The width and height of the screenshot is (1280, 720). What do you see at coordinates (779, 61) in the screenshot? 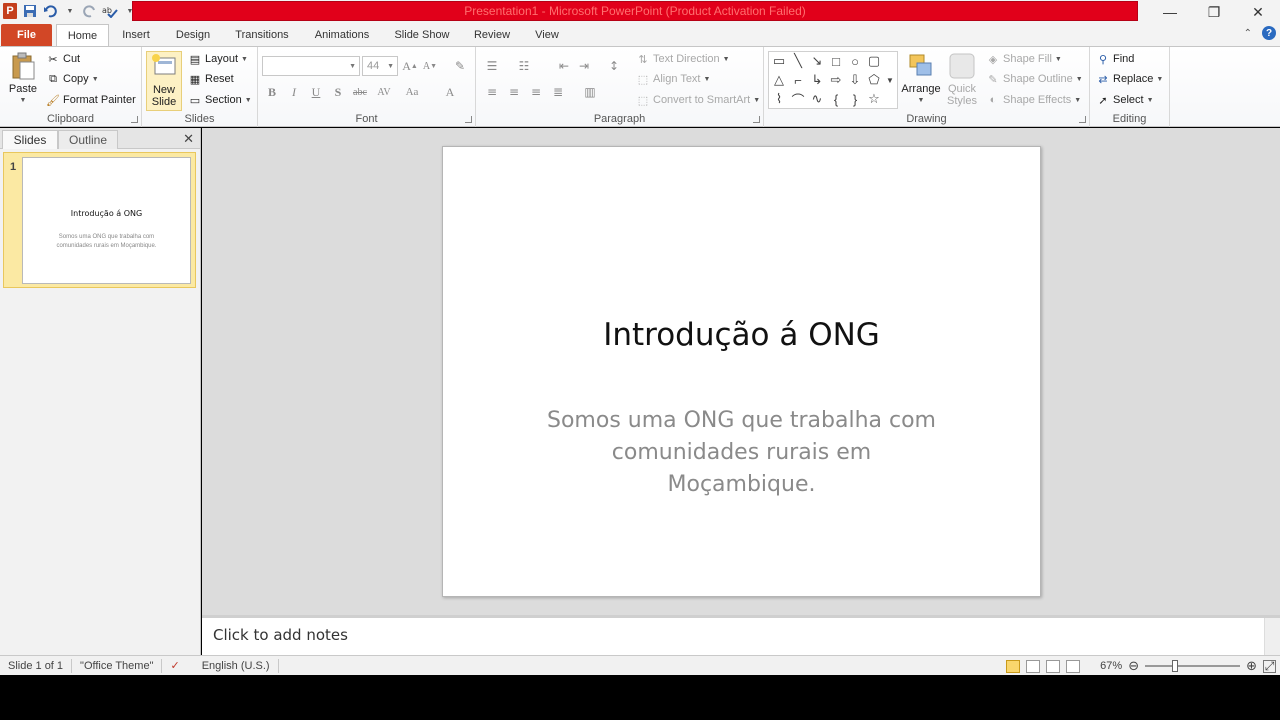
I see `text-box-shape-icon: ▭` at bounding box center [779, 61].